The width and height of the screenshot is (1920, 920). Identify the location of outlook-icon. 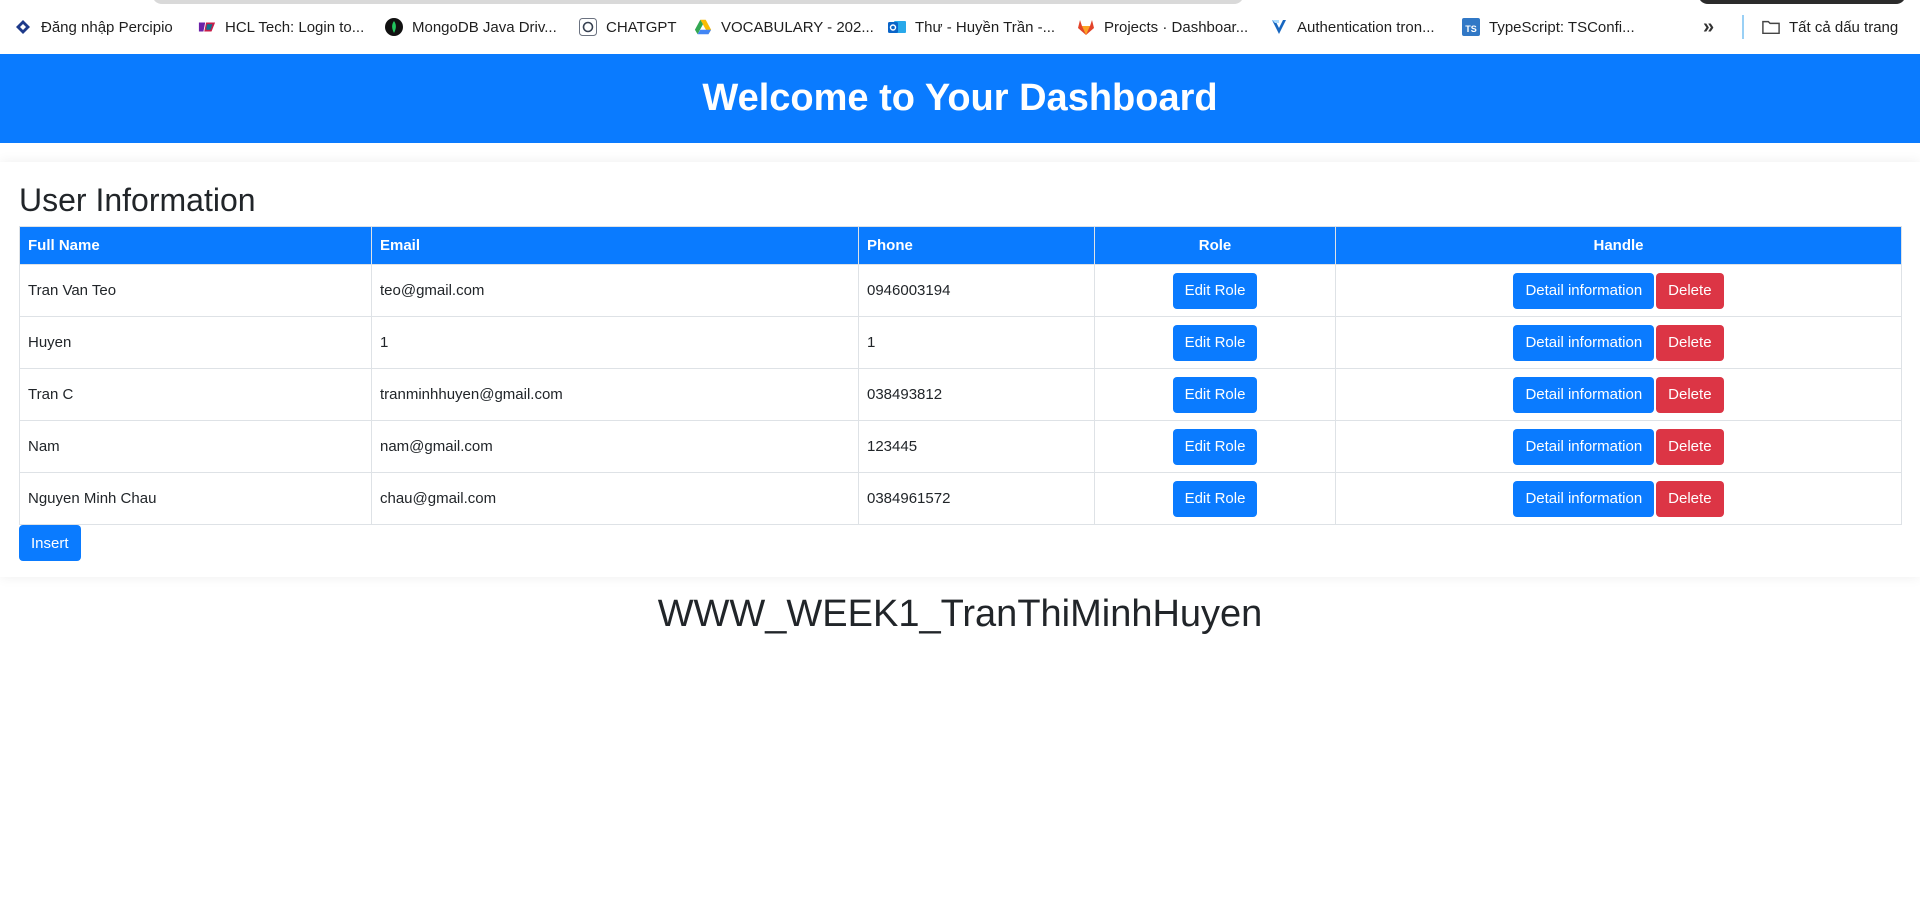
(897, 27).